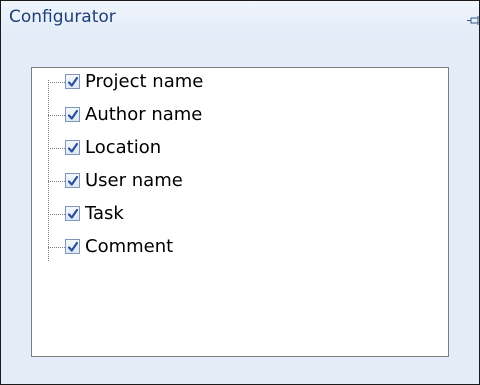 The image size is (480, 385). Describe the element at coordinates (104, 213) in the screenshot. I see `tree-item-label: Task` at that location.